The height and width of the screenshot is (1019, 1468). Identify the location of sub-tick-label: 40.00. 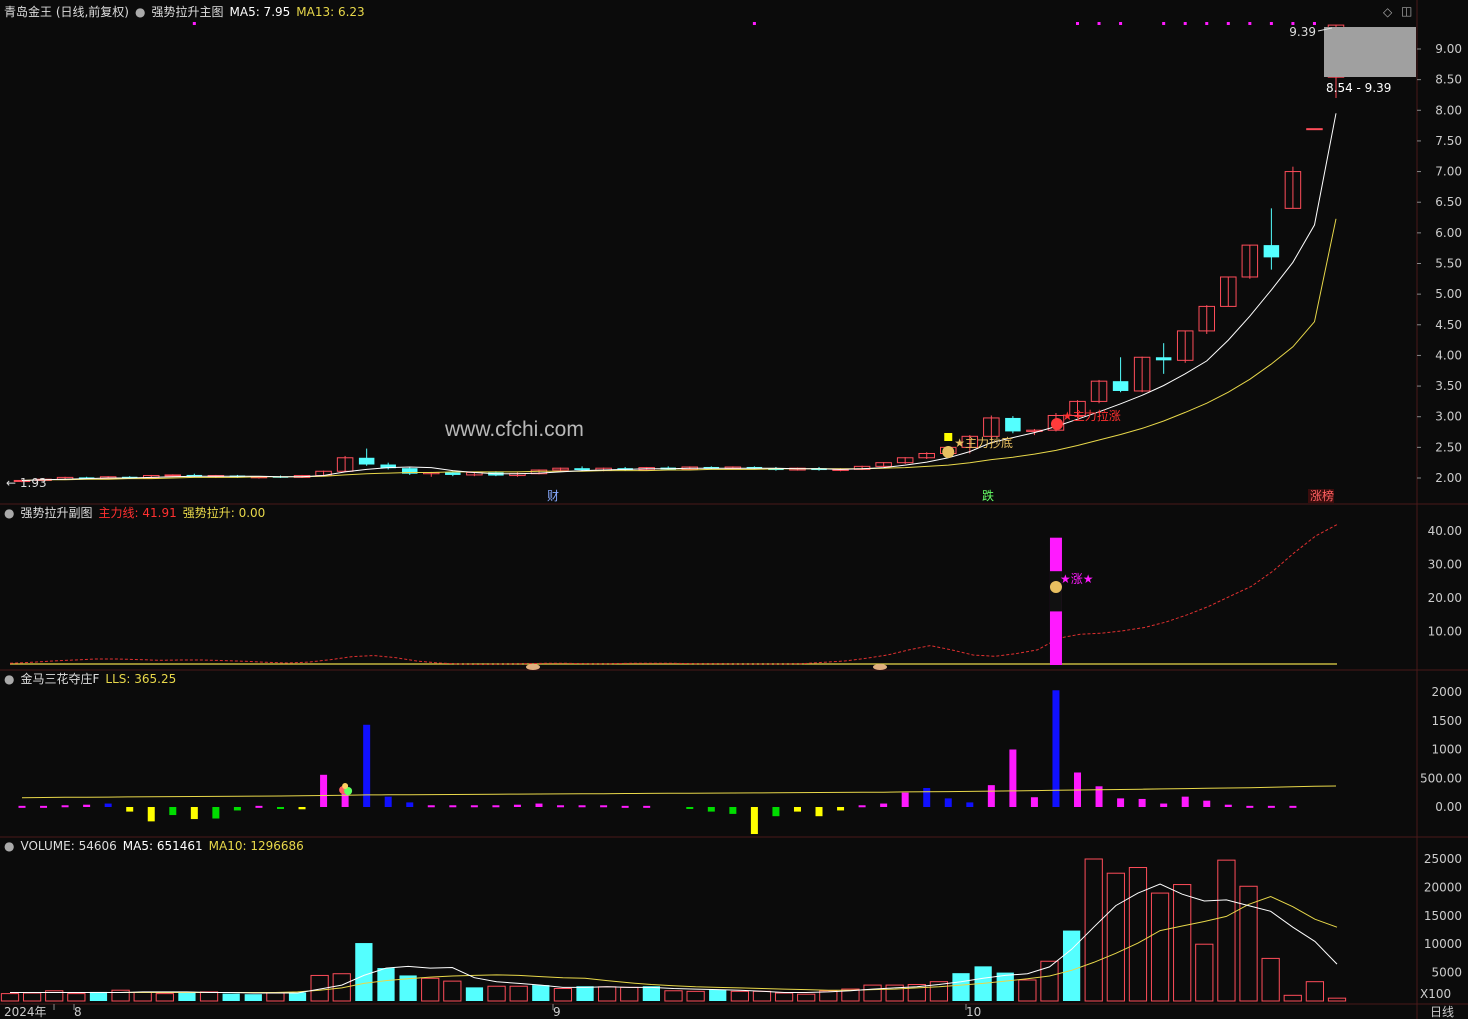
(1445, 531).